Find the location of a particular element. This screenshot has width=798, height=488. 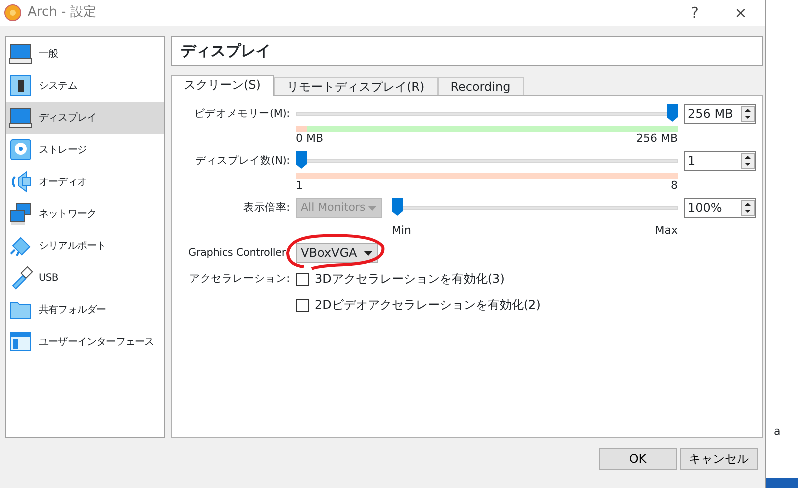

network-icon is located at coordinates (21, 214).